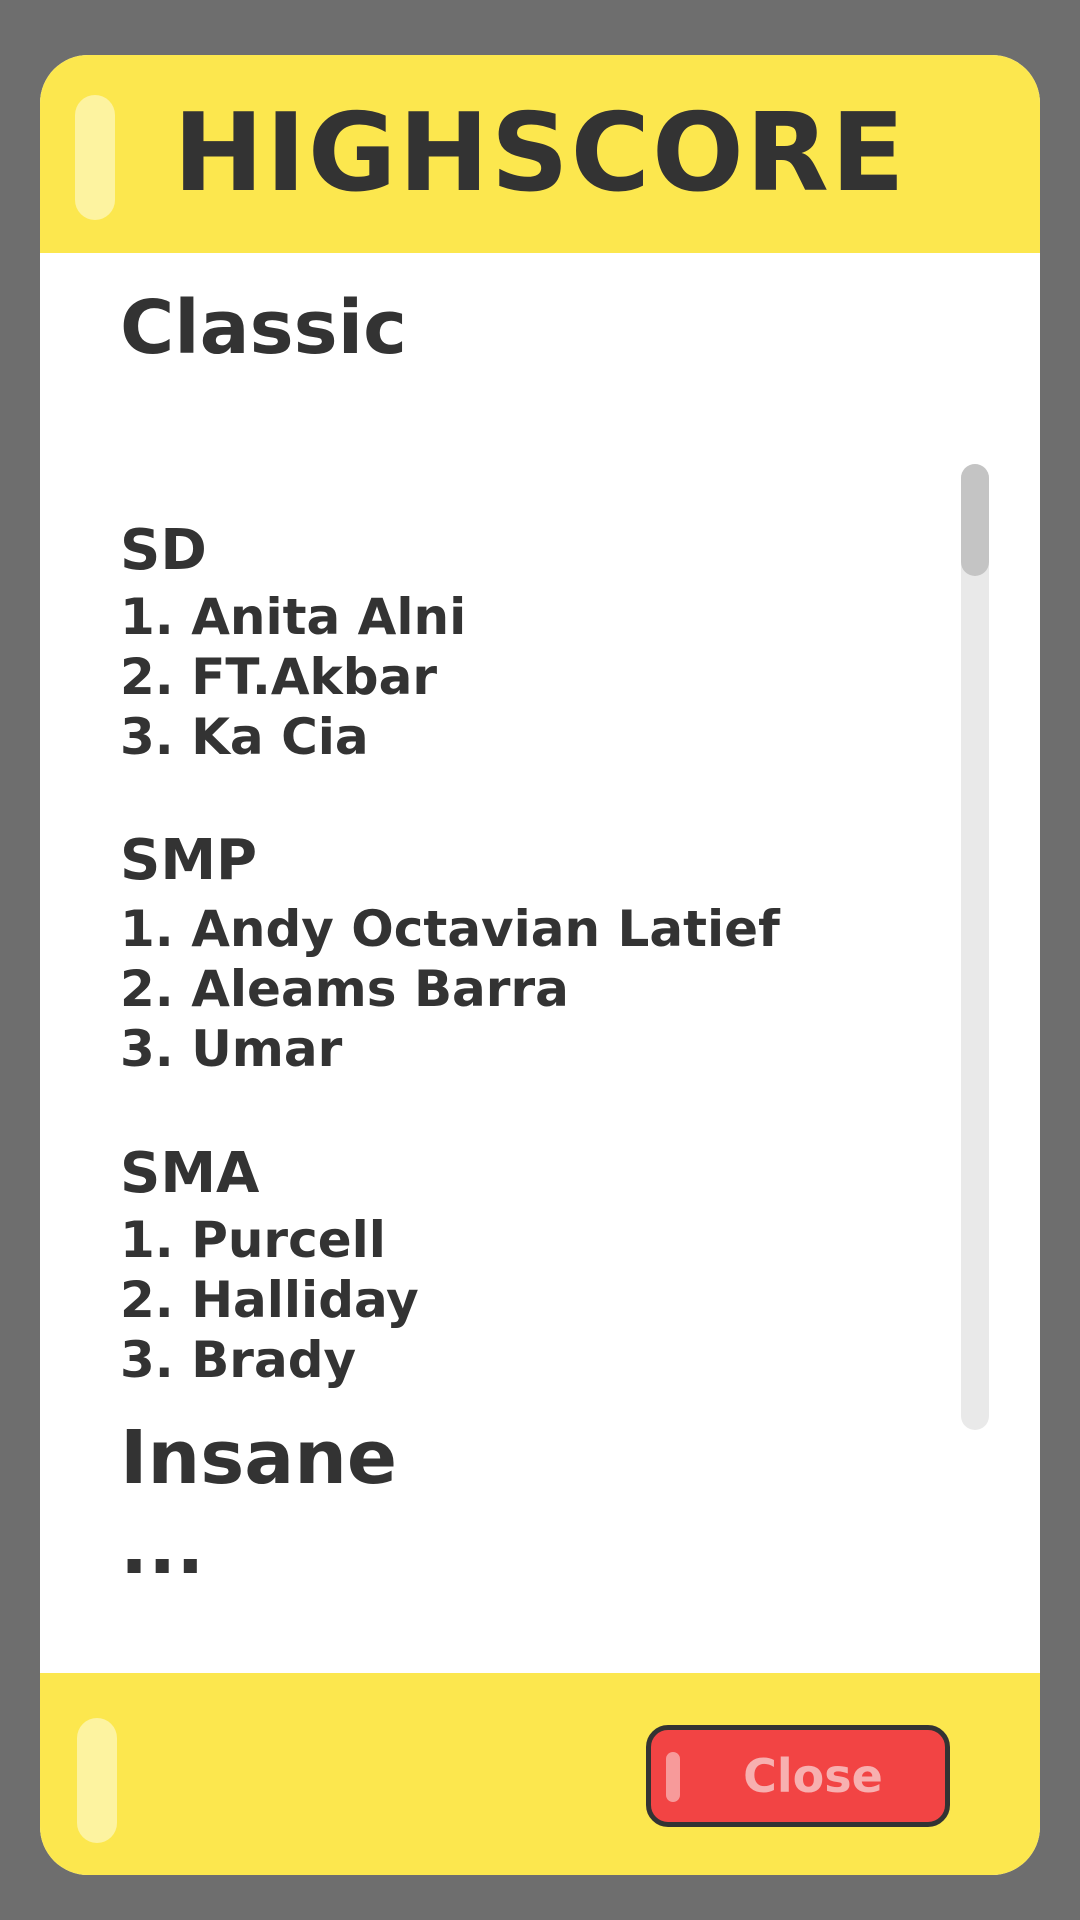 The height and width of the screenshot is (1920, 1080). What do you see at coordinates (975, 947) in the screenshot?
I see `scrollbar-track` at bounding box center [975, 947].